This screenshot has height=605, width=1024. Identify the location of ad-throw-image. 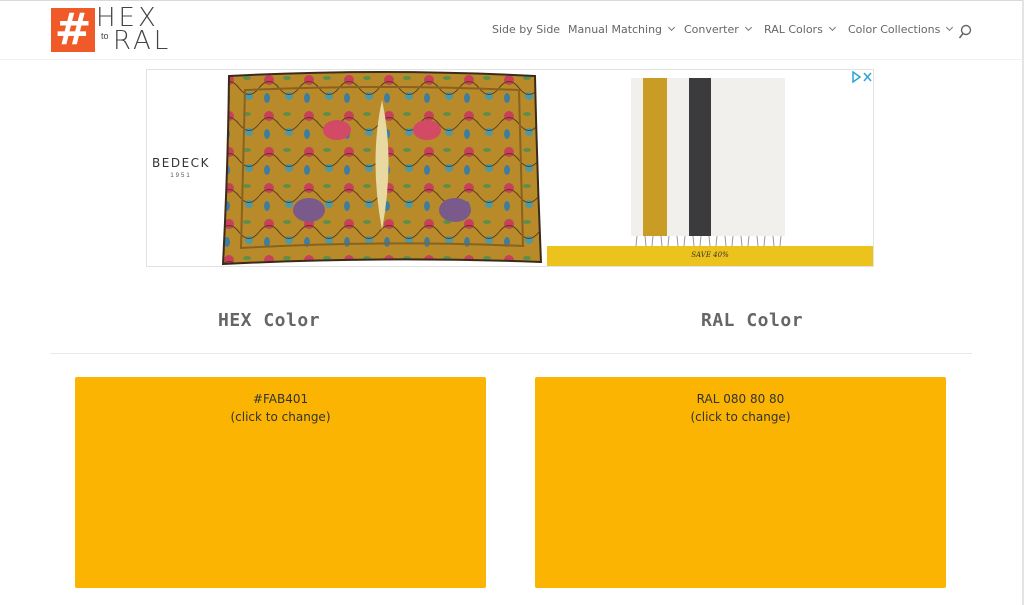
(708, 162).